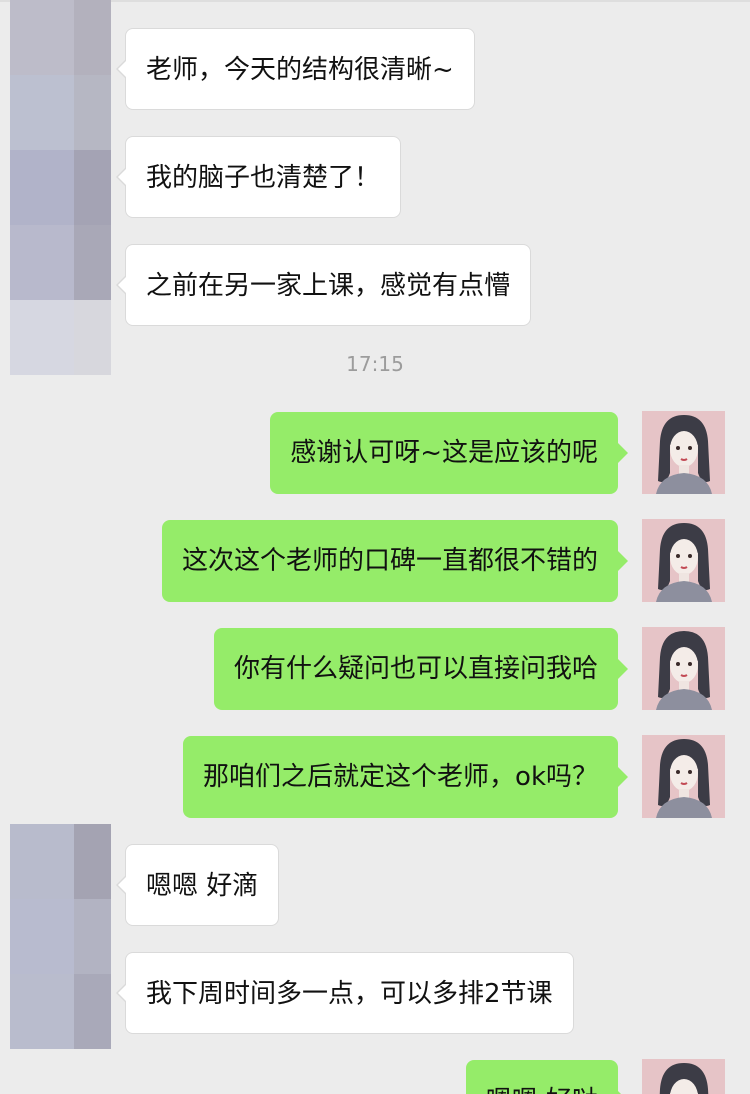 This screenshot has width=750, height=1094. Describe the element at coordinates (542, 1090) in the screenshot. I see `message-text: 嗯嗯 好哒` at that location.